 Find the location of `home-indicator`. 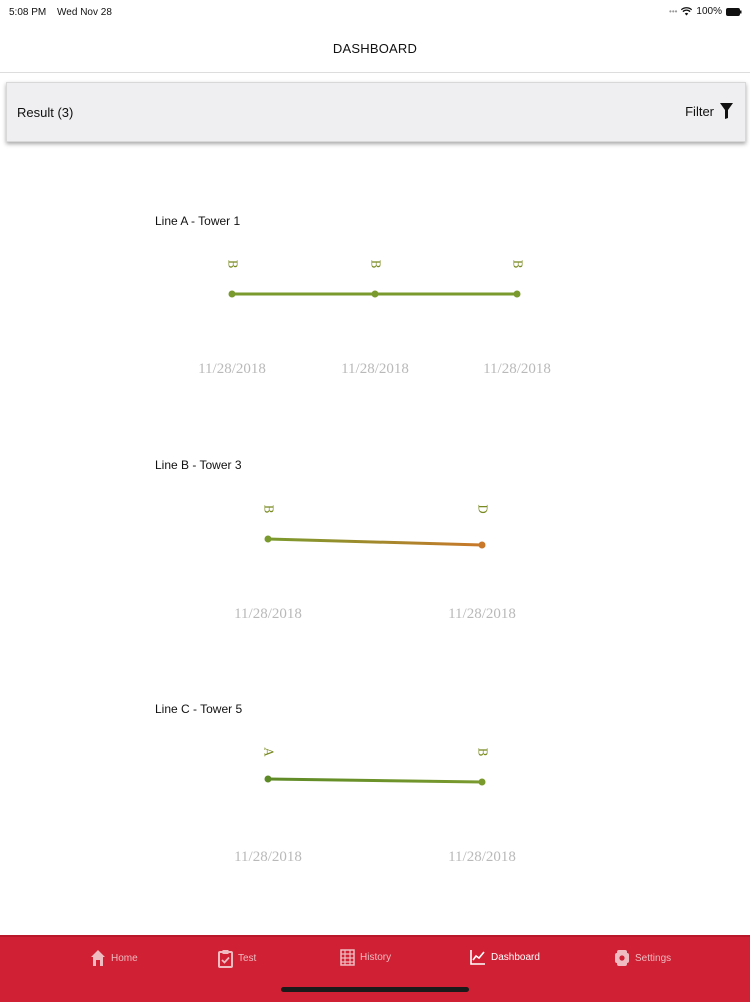

home-indicator is located at coordinates (375, 989).